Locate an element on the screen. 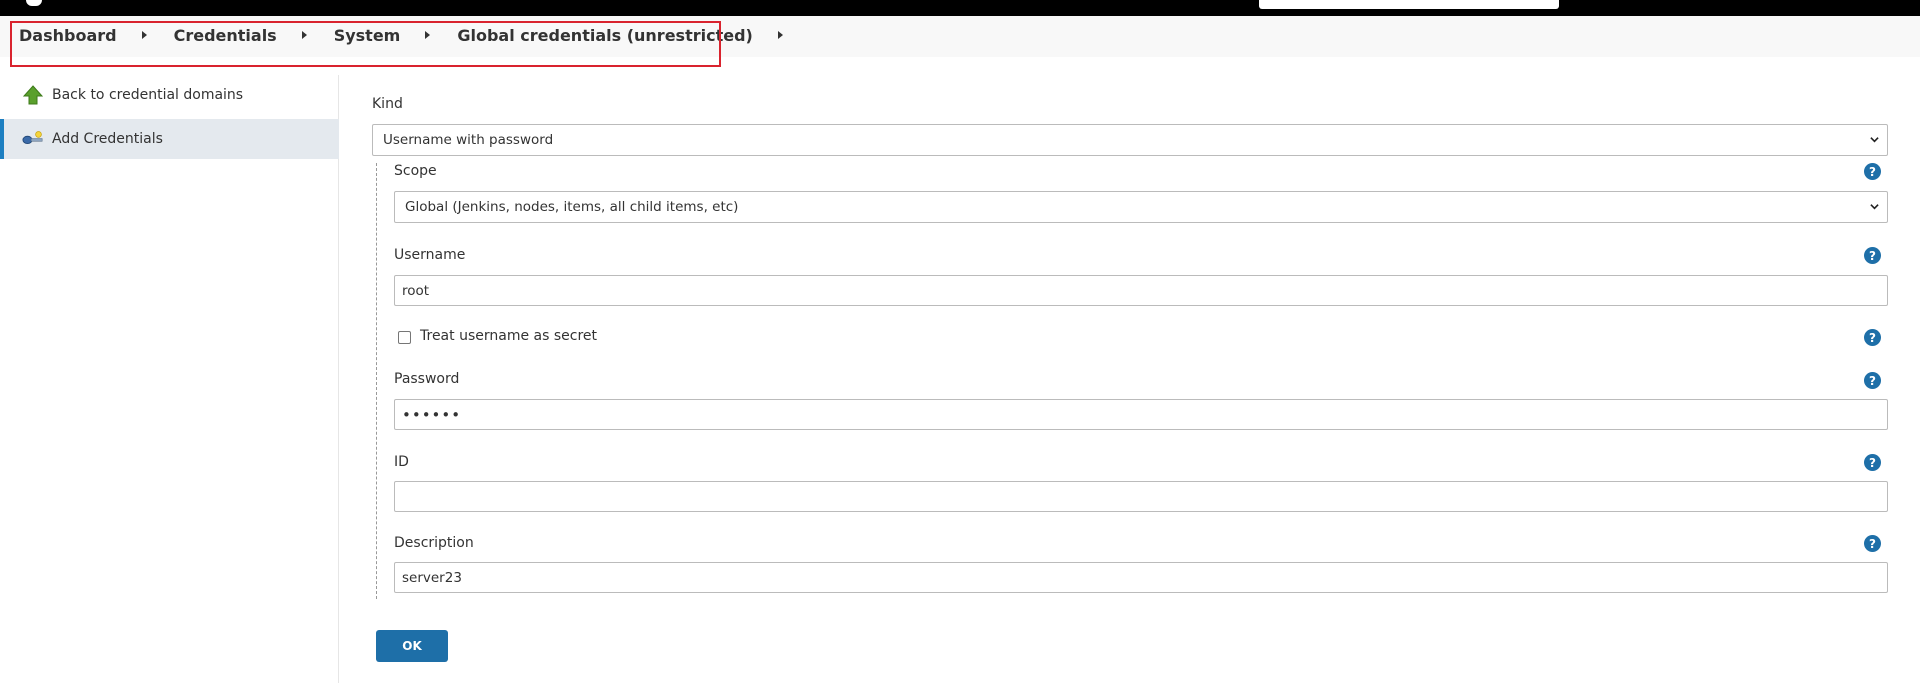 Image resolution: width=1920 pixels, height=683 pixels. nested-section-divider is located at coordinates (376, 381).